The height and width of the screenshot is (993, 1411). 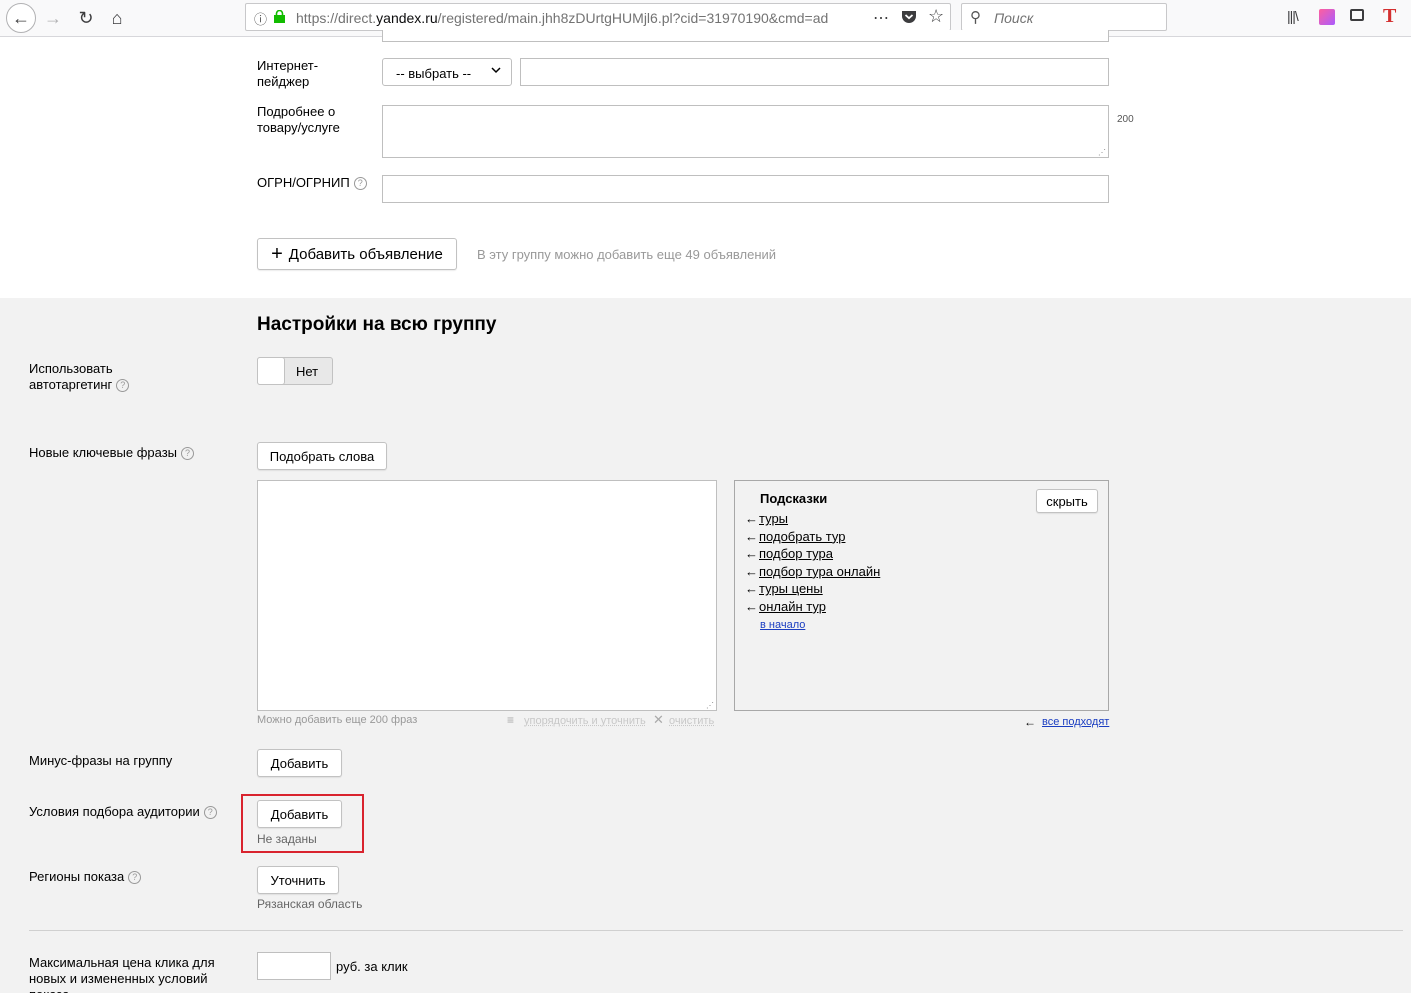 I want to click on suggestion-item: ←подобрать тур, so click(x=812, y=538).